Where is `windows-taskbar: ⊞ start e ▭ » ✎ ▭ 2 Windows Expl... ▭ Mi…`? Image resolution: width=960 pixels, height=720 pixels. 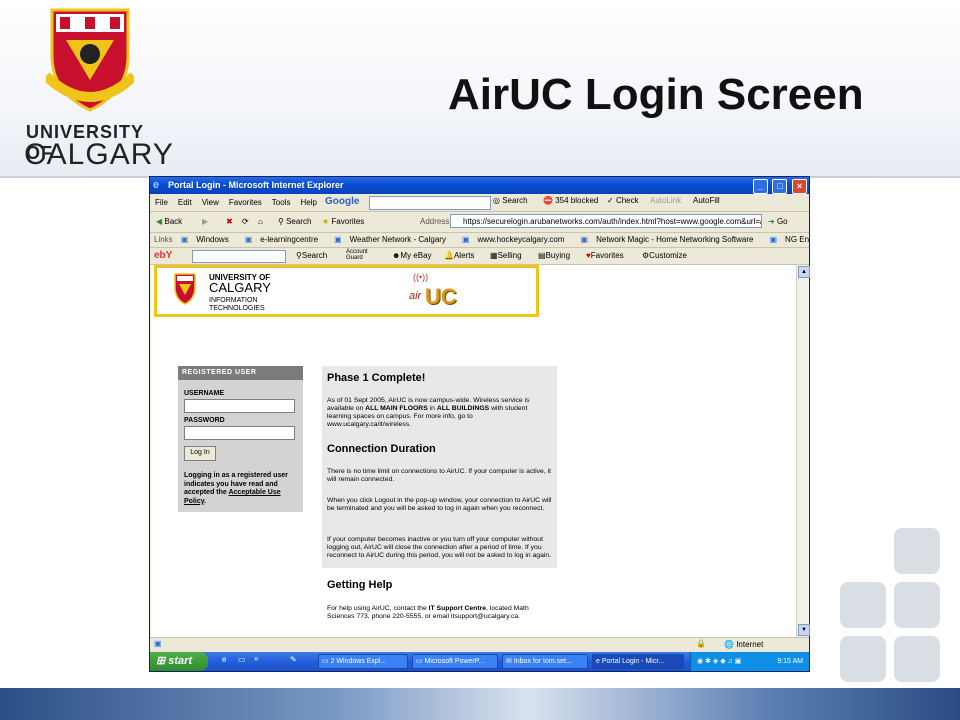 windows-taskbar: ⊞ start e ▭ » ✎ ▭ 2 Windows Expl... ▭ Mi… is located at coordinates (479, 661).